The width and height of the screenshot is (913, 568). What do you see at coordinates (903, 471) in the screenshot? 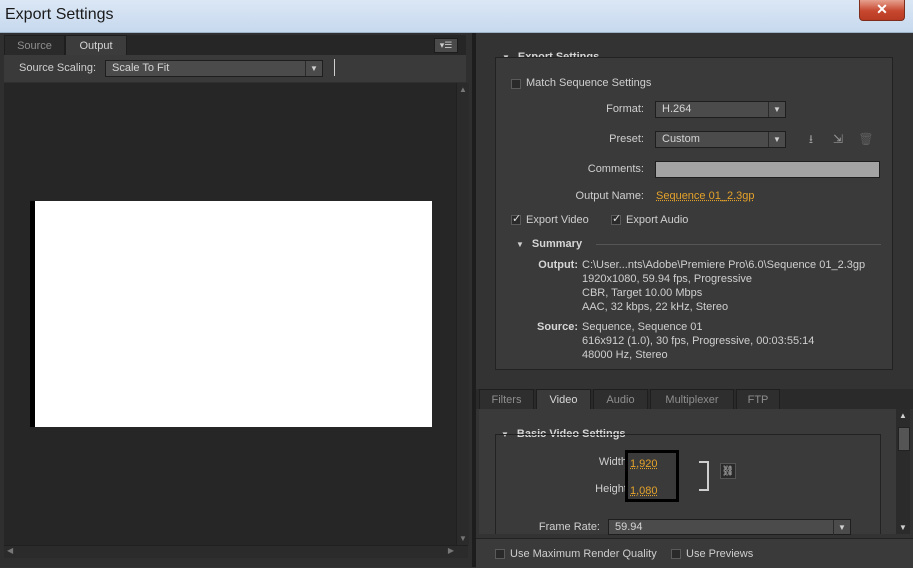
I see `video-vertical-scrollbar: ▲ ▼` at bounding box center [903, 471].